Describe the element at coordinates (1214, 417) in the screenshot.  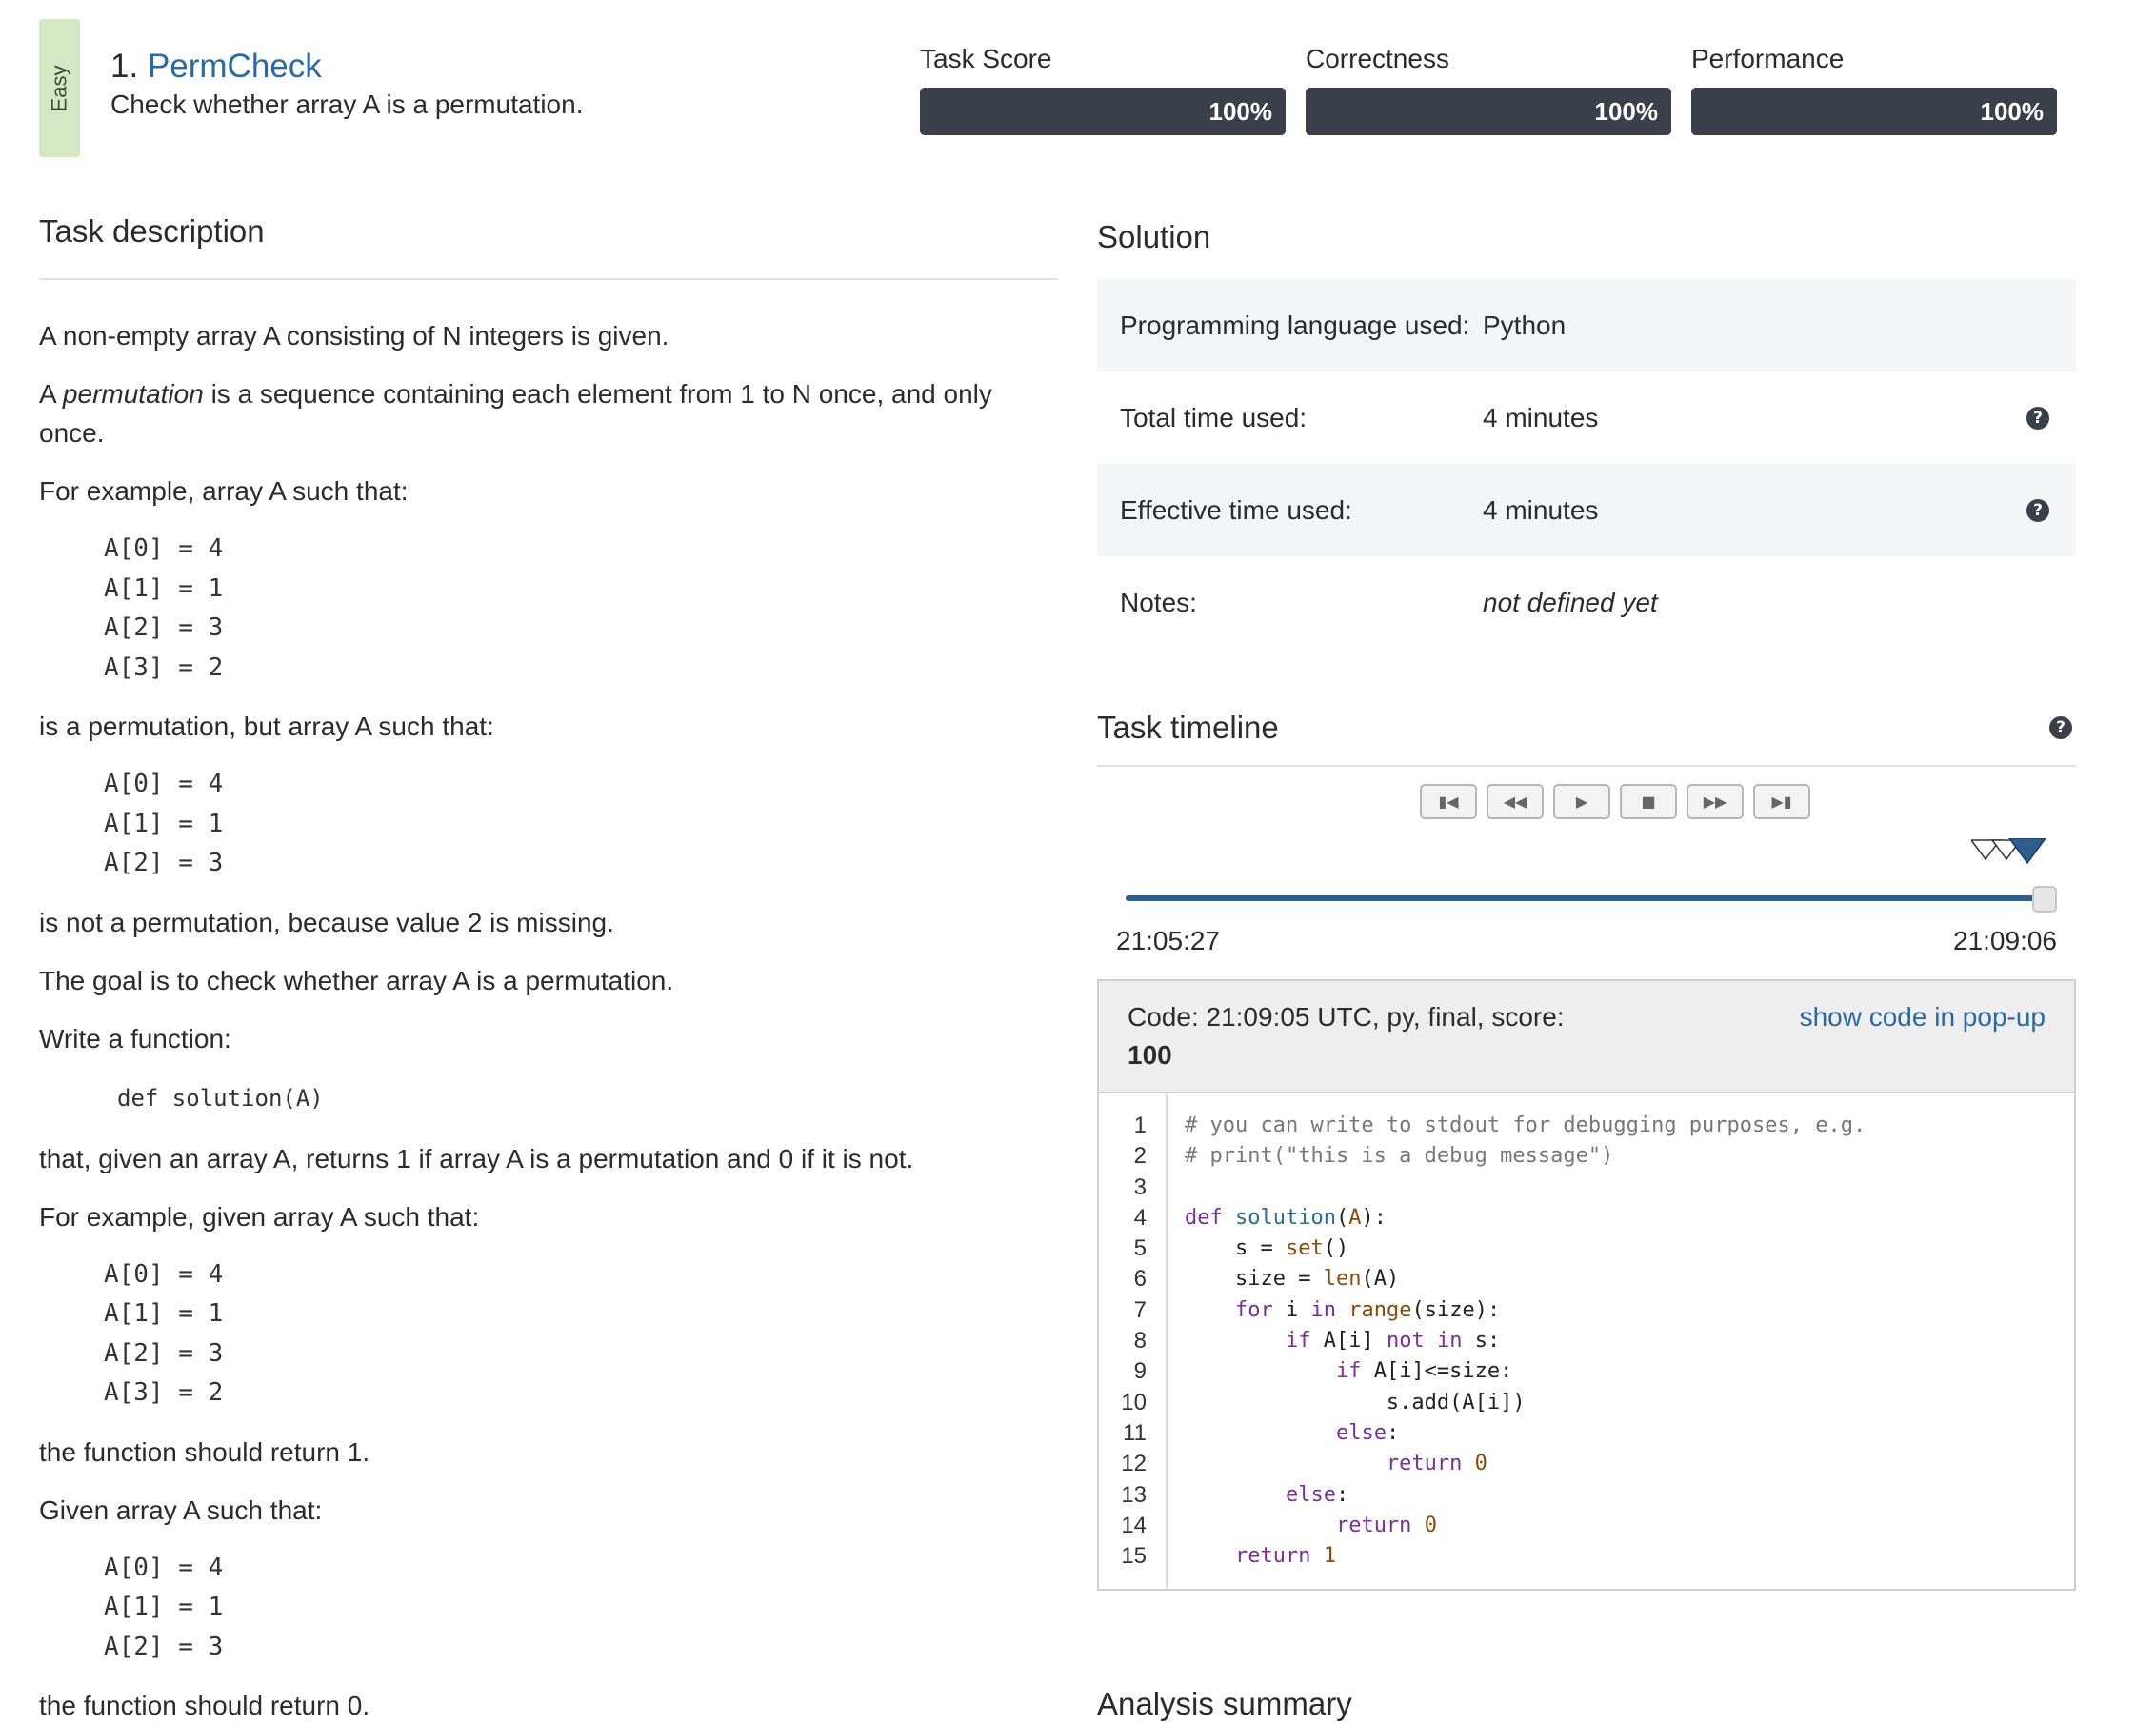
I see `info-key: Total time used:` at that location.